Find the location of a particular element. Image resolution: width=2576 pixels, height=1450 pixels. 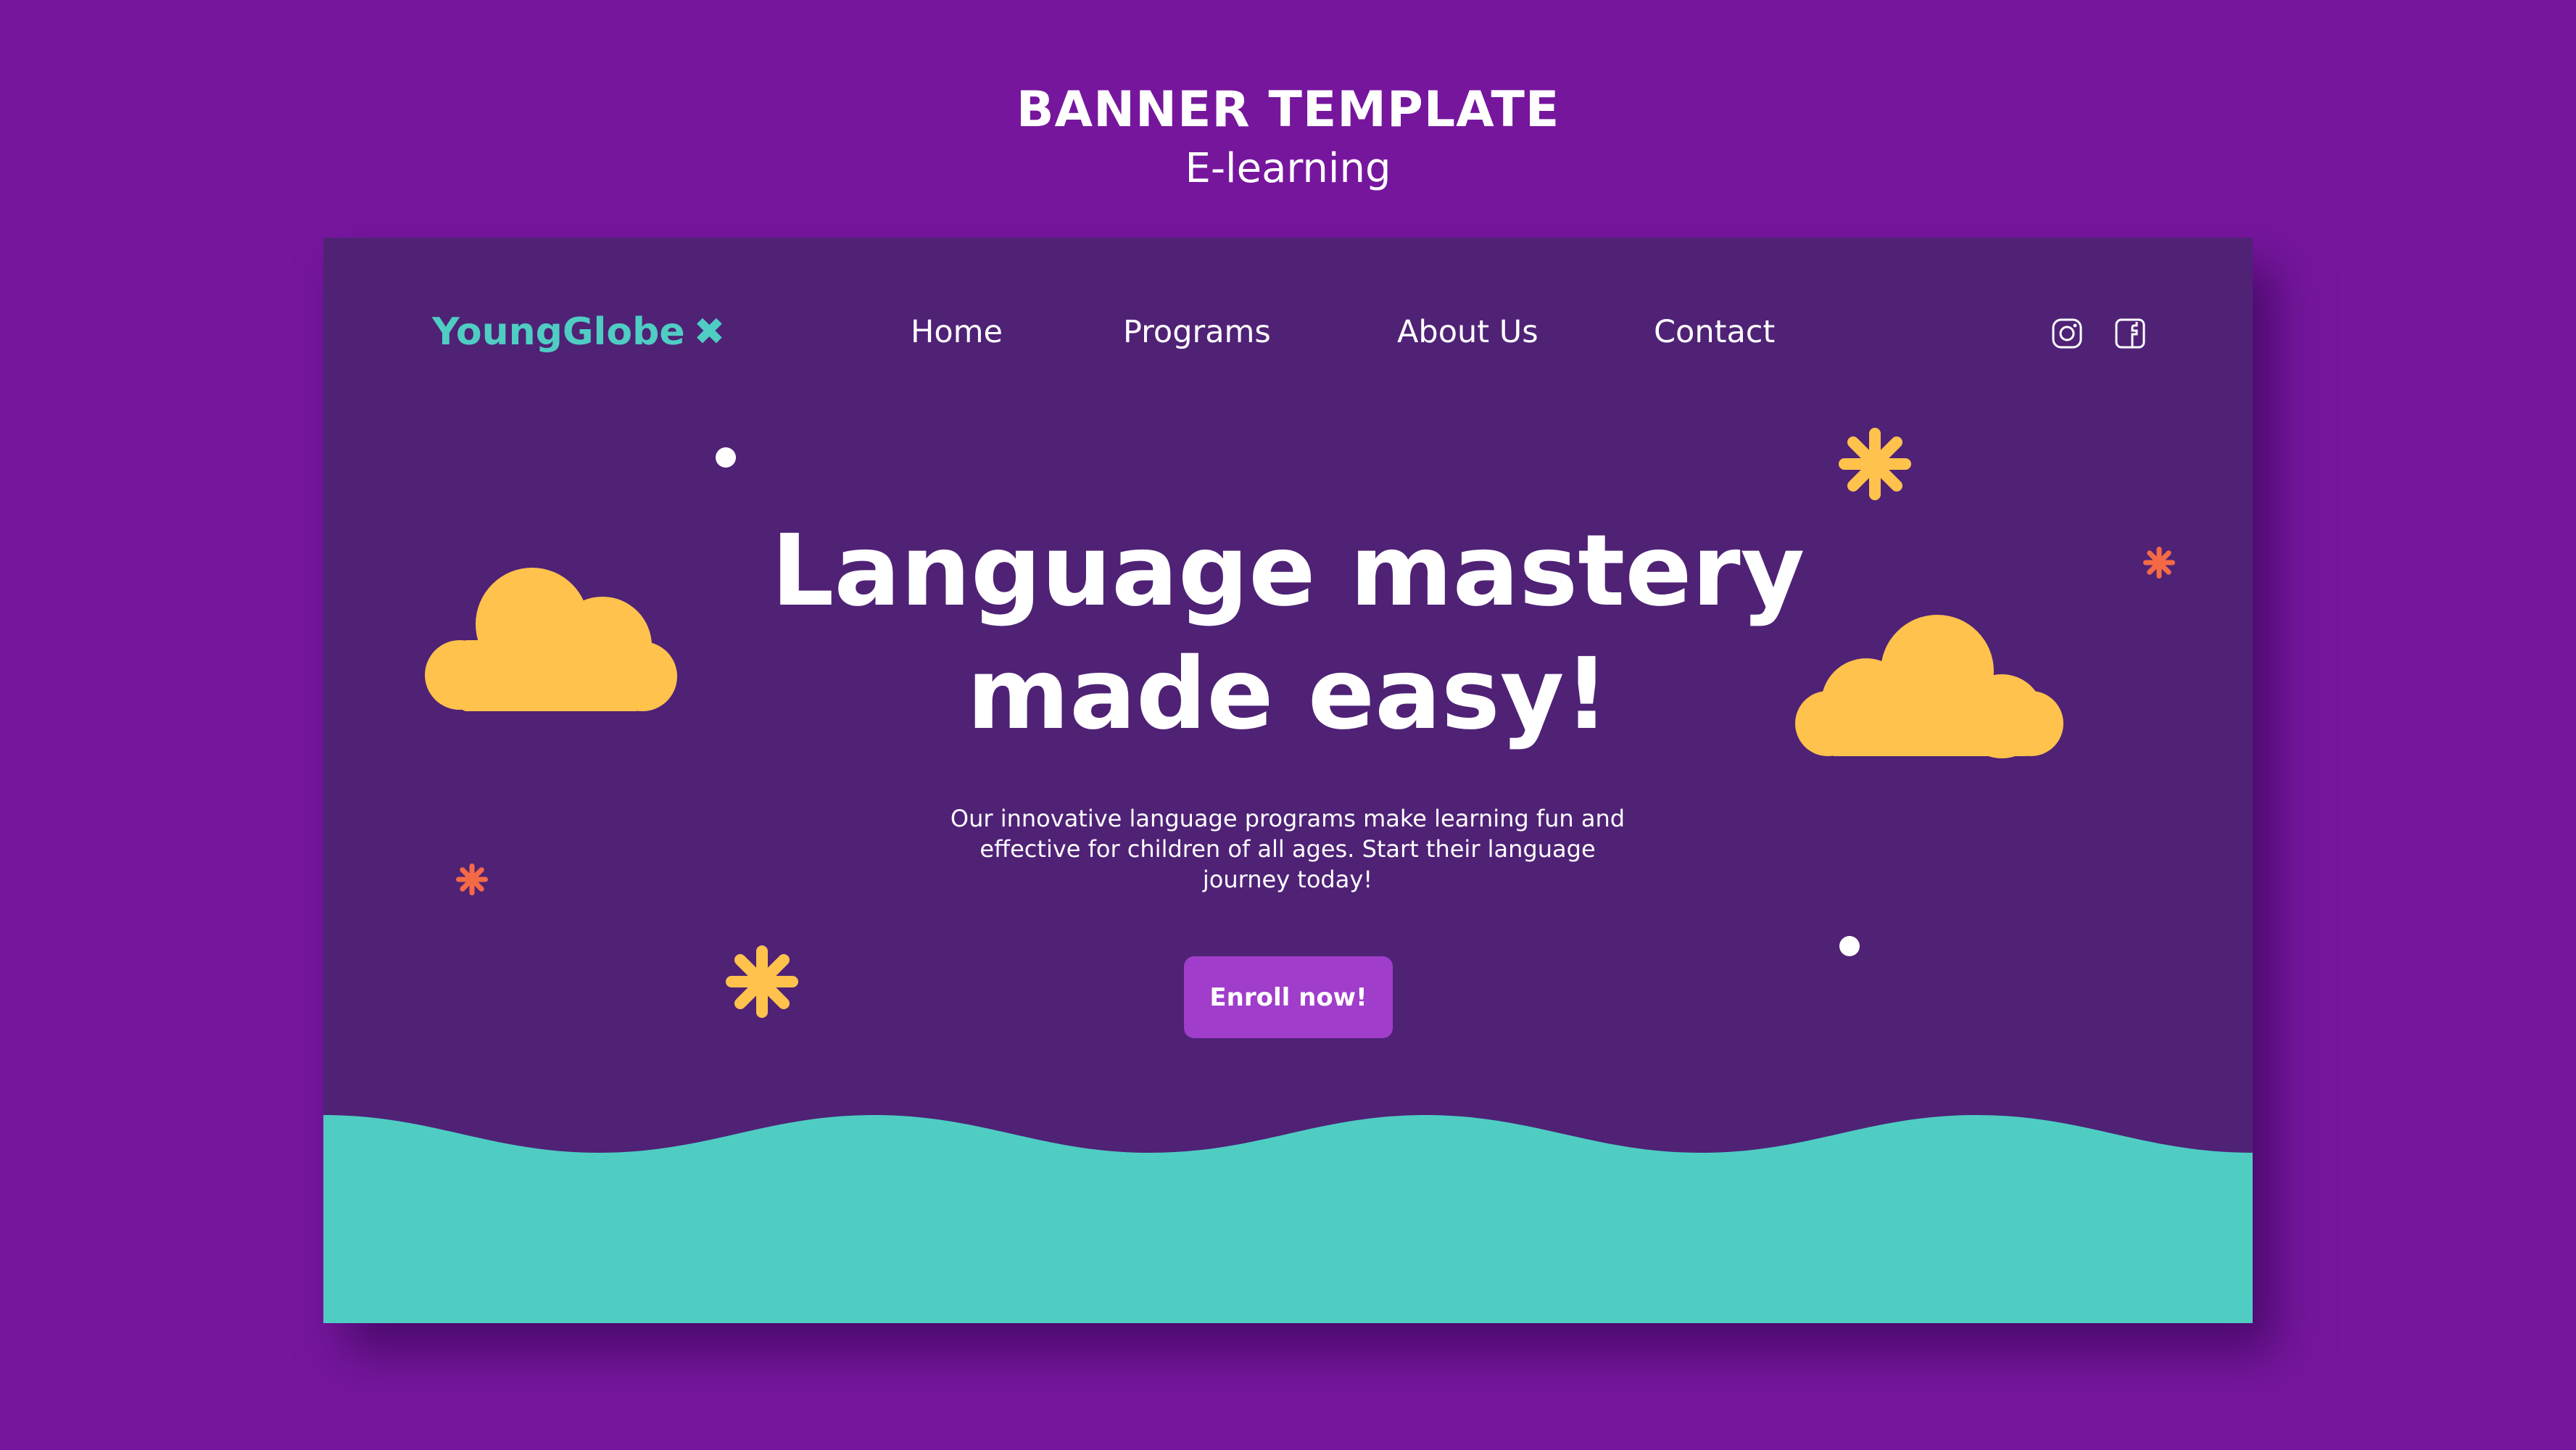

hero-headline-line2: made easy! is located at coordinates (1288, 694).